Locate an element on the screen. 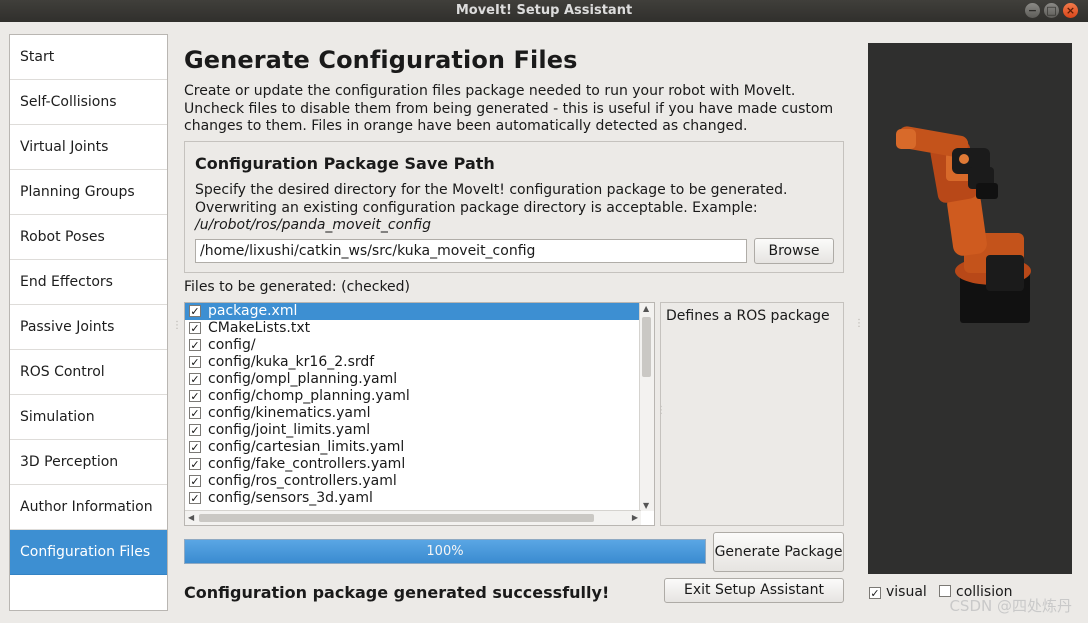 This screenshot has width=1088, height=623. sidebar-item-planning-groups: Planning Groups is located at coordinates (88, 192).